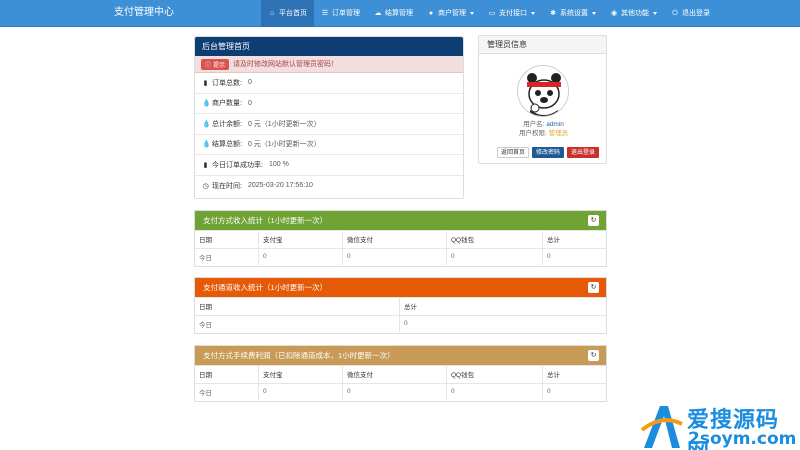  Describe the element at coordinates (720, 426) in the screenshot. I see `watermark: 爱搜源码网 2soym.com` at that location.